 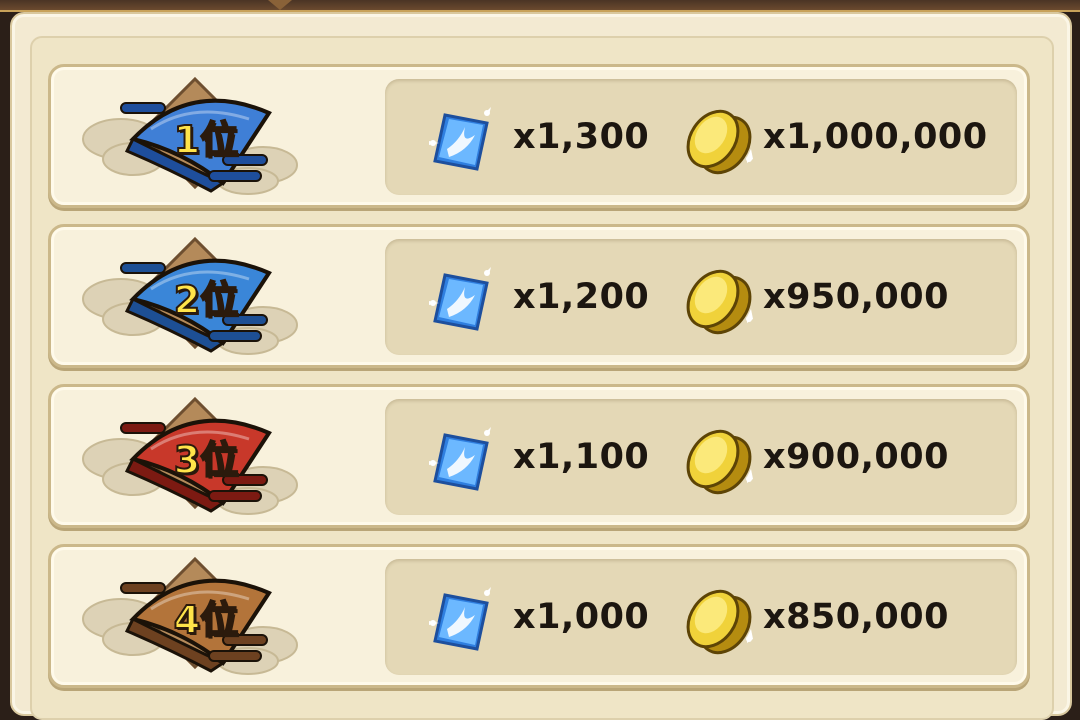 I want to click on rank-label: 3位, so click(x=206, y=460).